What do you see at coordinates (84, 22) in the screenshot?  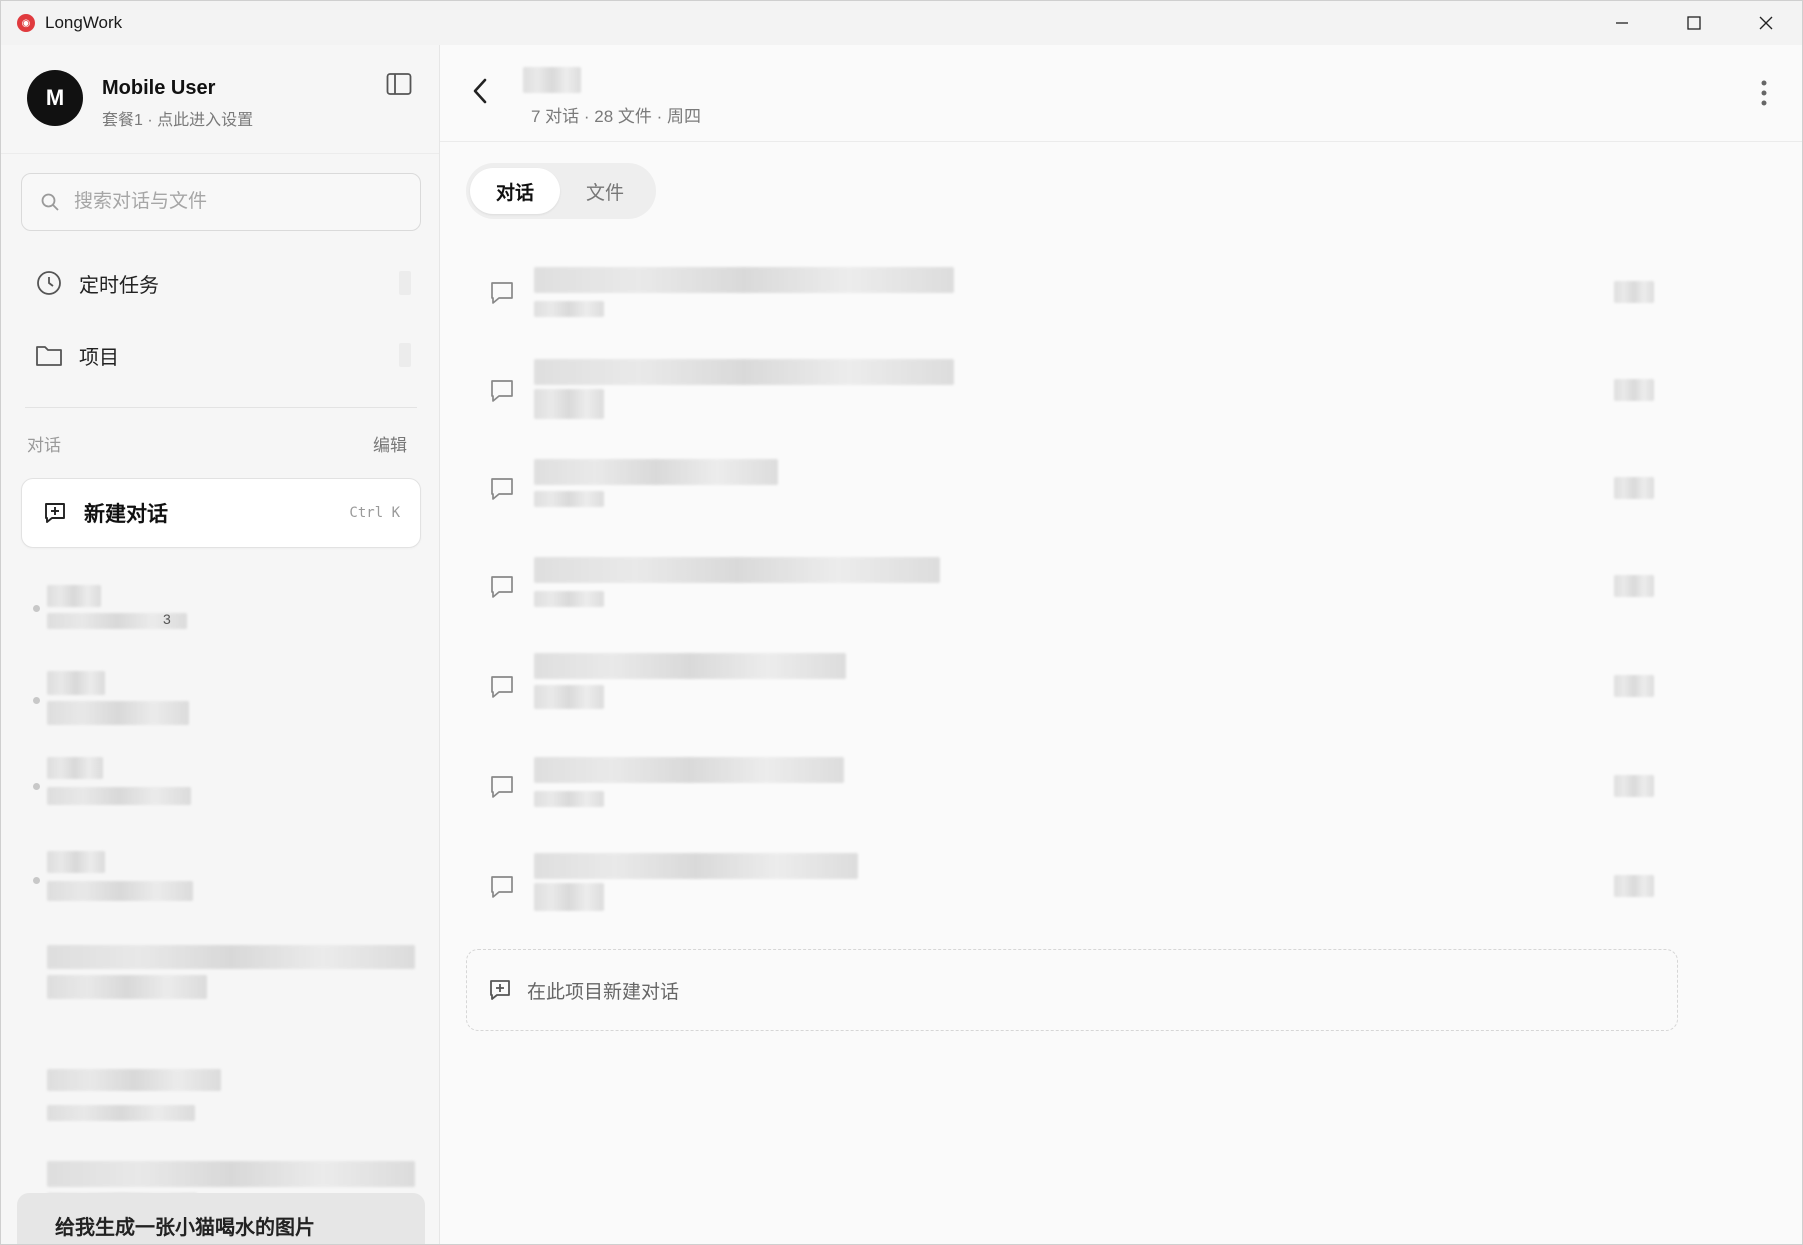 I see `app-title: LongWork` at bounding box center [84, 22].